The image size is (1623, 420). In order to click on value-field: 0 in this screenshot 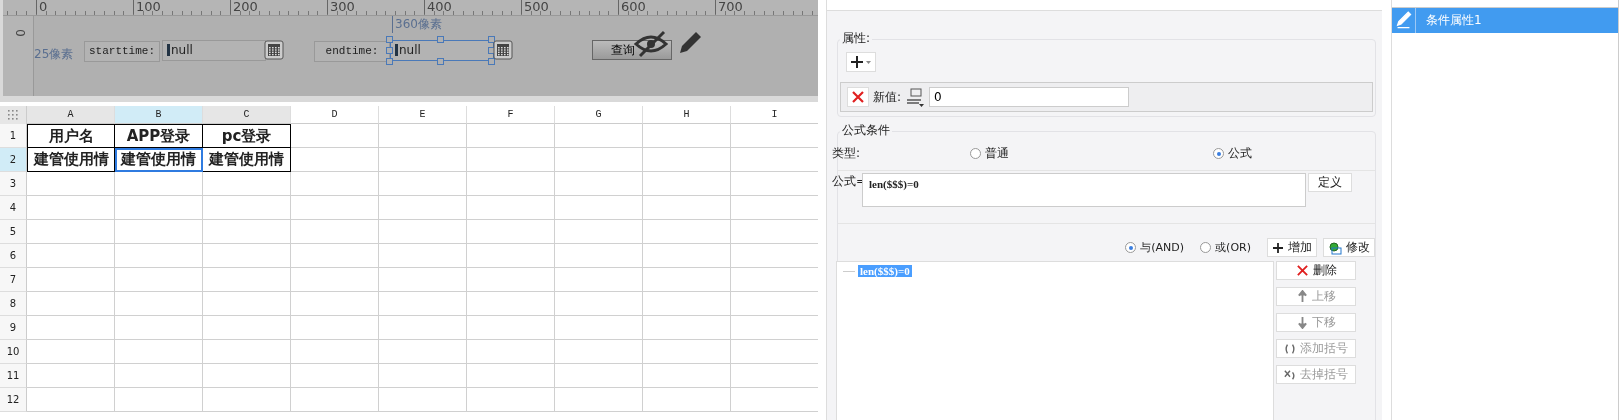, I will do `click(1029, 97)`.